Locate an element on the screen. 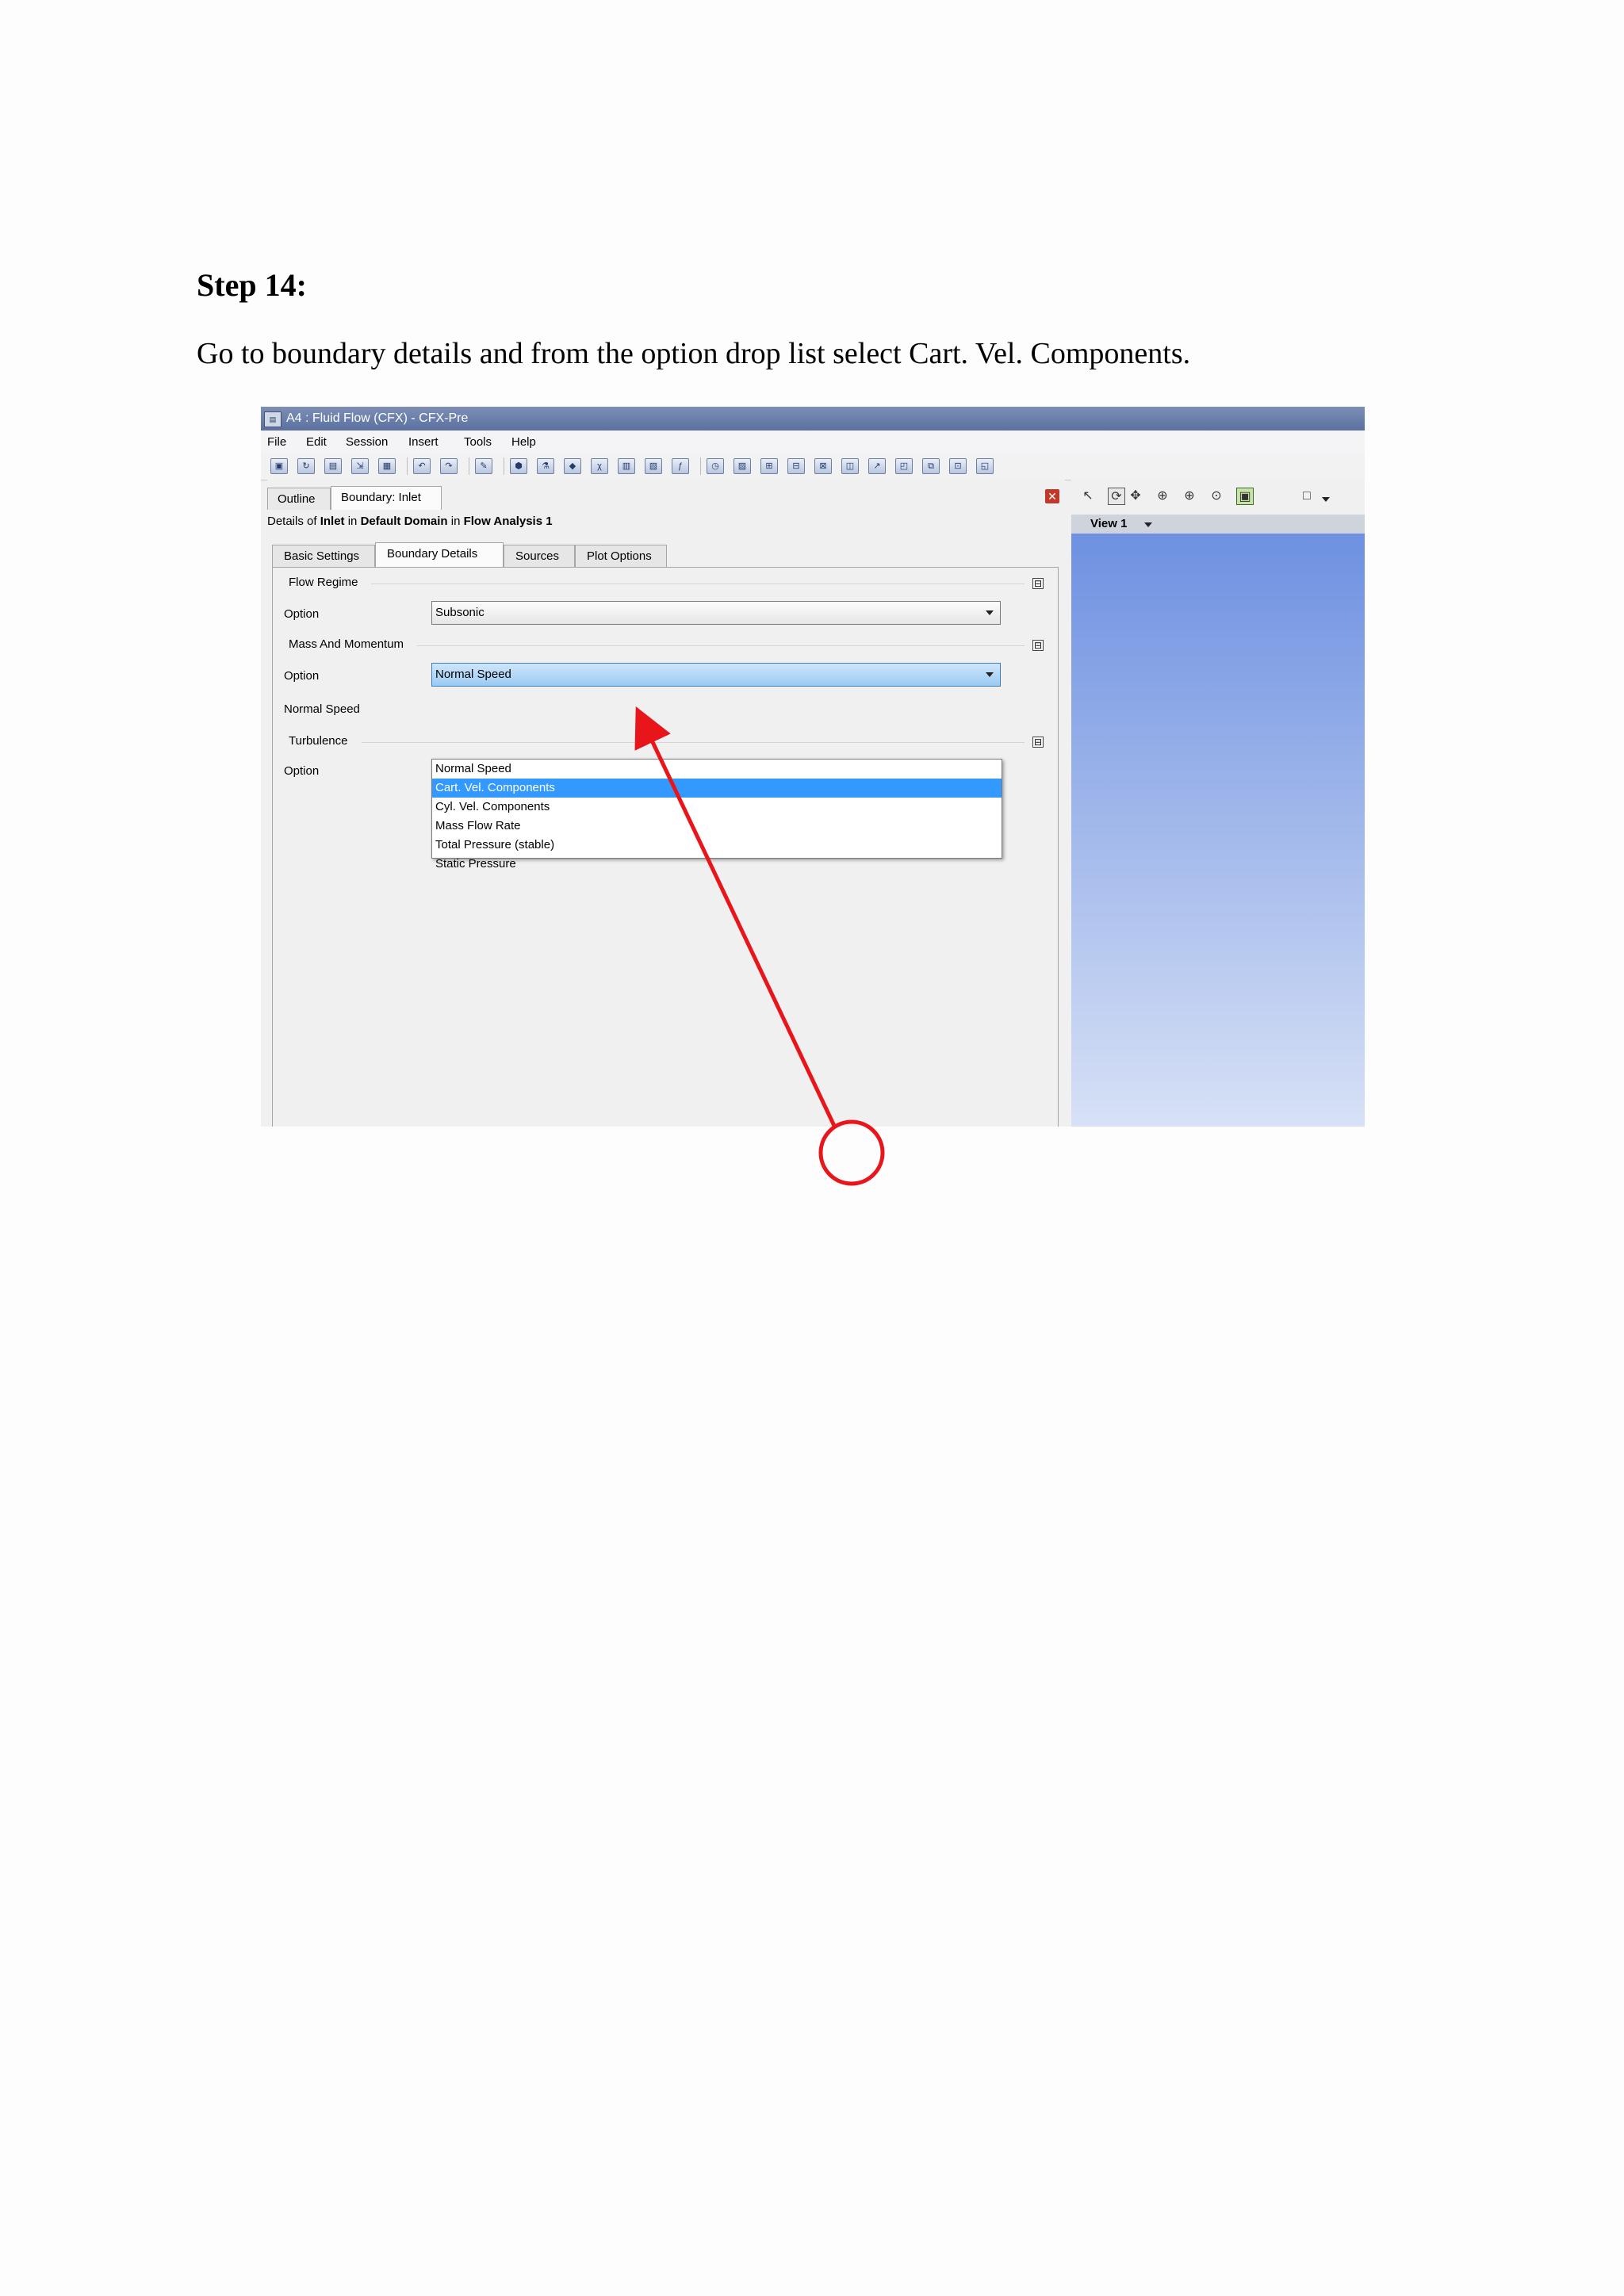 This screenshot has width=1624, height=2296. menu-tools: Tools is located at coordinates (478, 442).